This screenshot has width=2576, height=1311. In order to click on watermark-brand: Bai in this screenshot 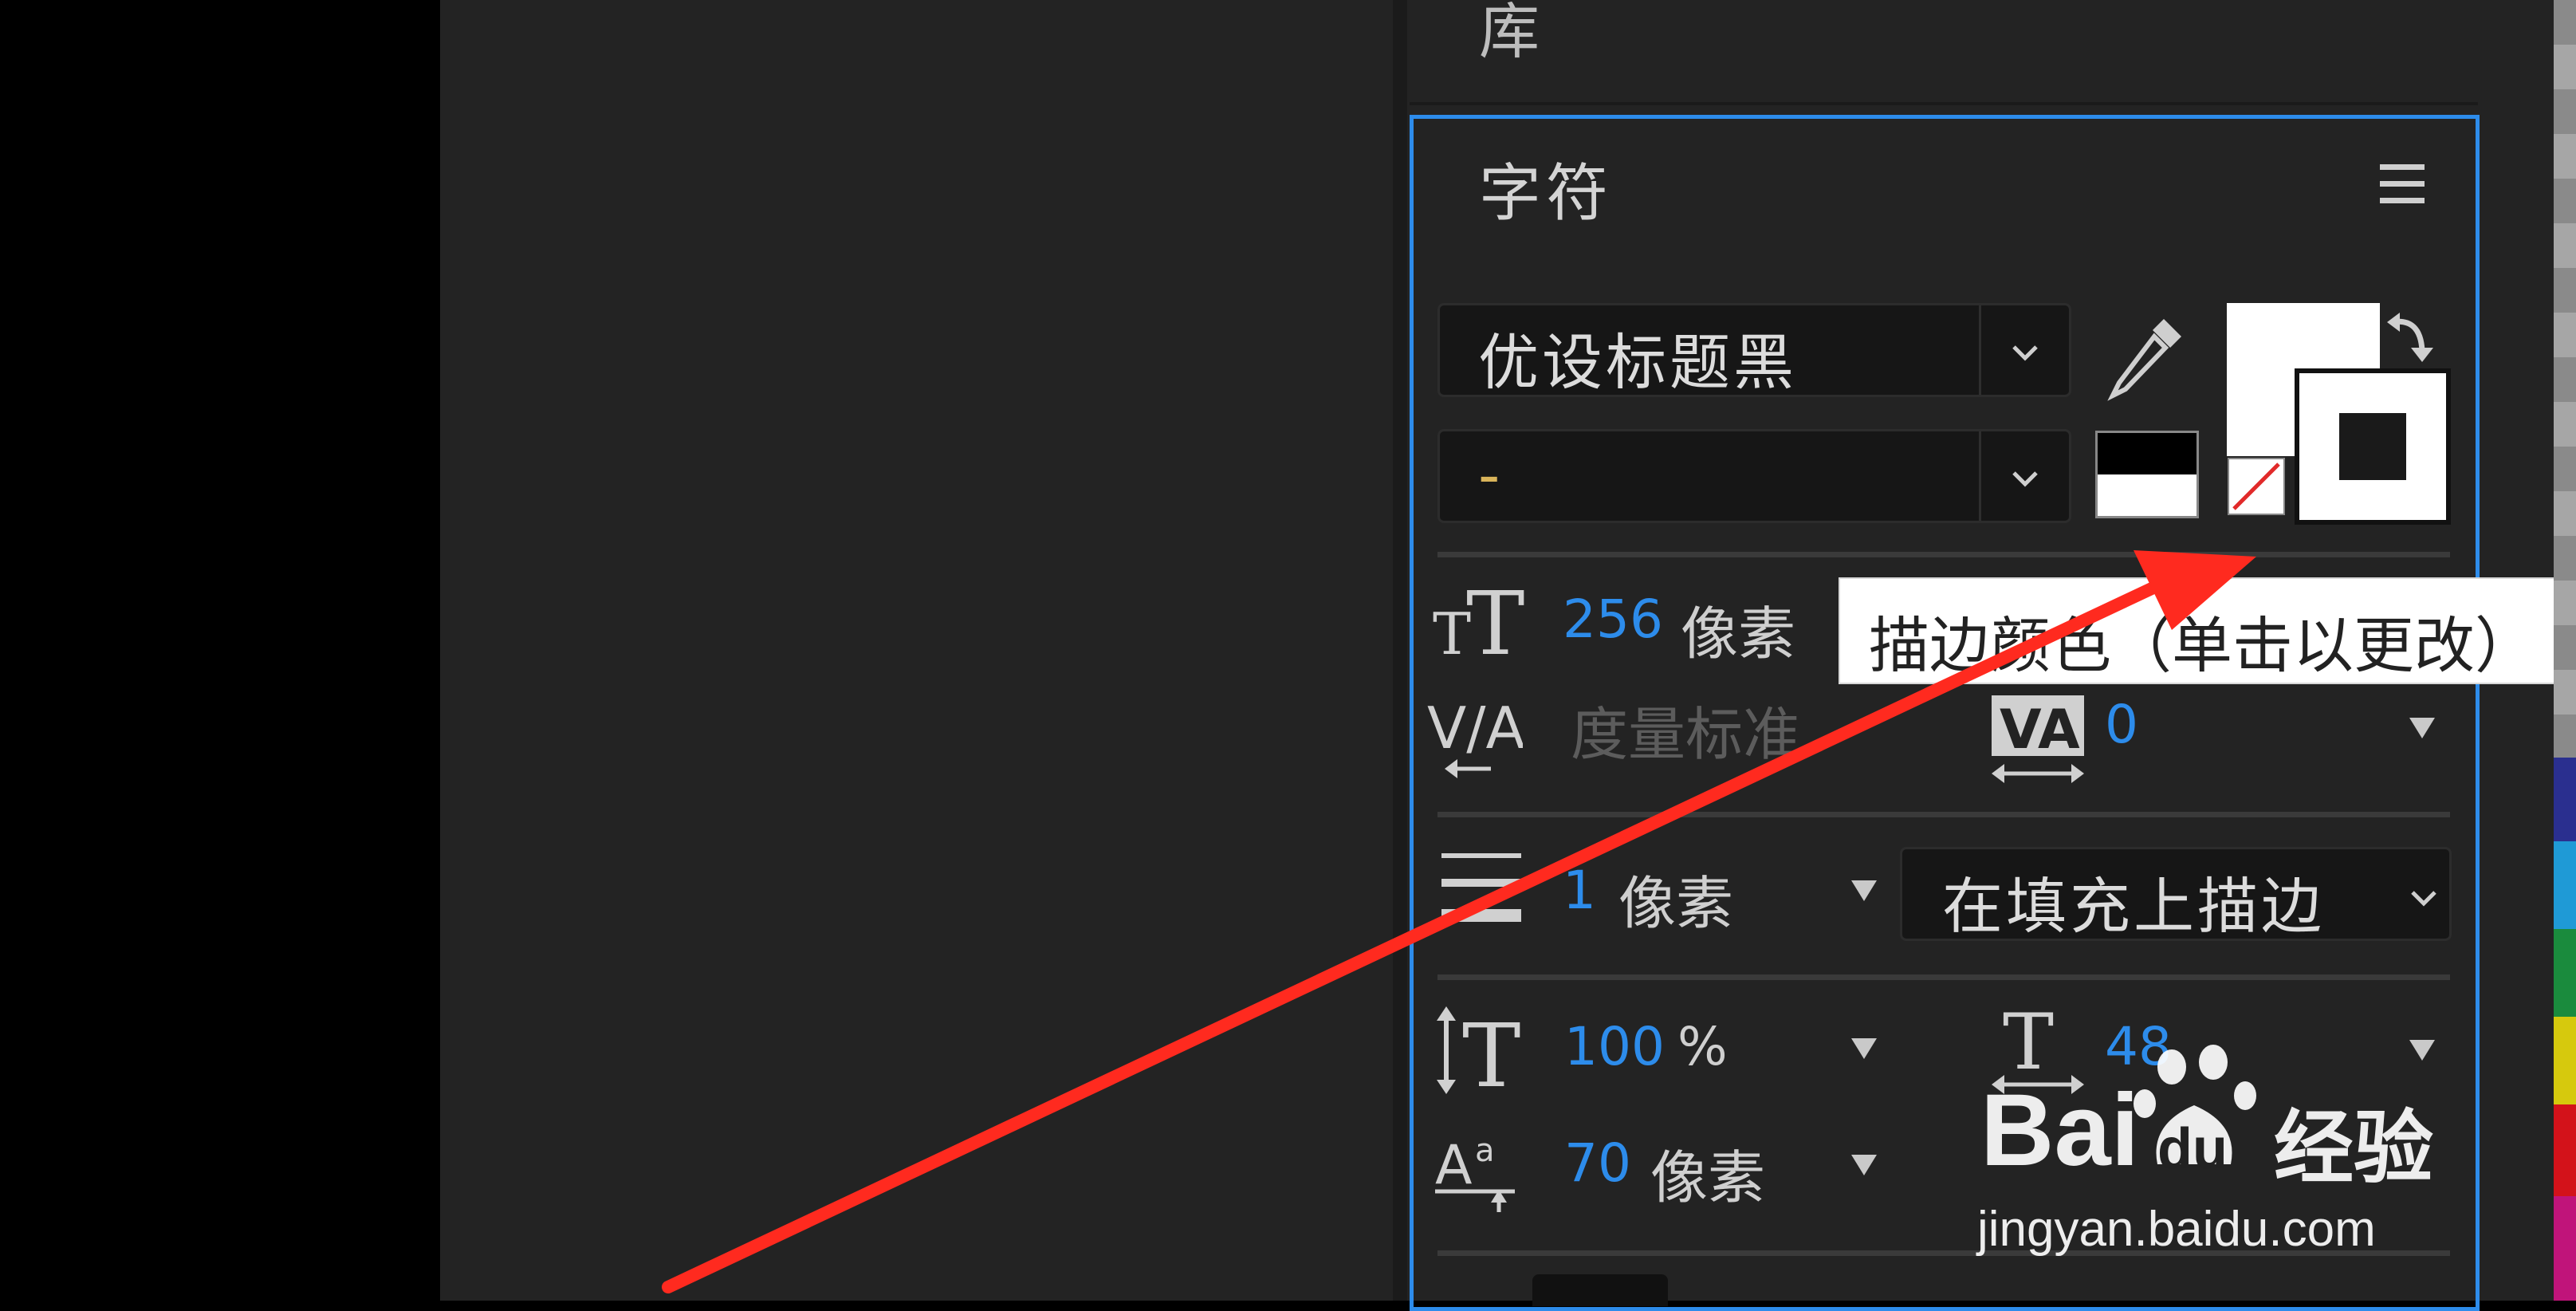, I will do `click(2060, 1130)`.